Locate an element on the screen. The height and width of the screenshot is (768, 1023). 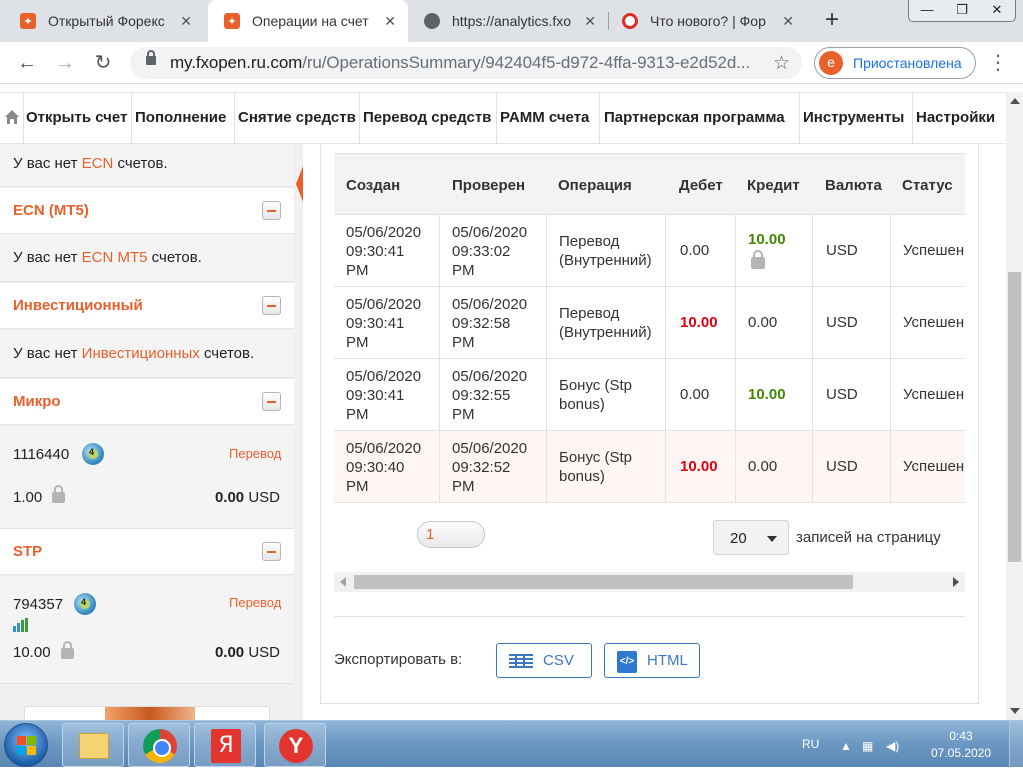
divider is located at coordinates (649, 616).